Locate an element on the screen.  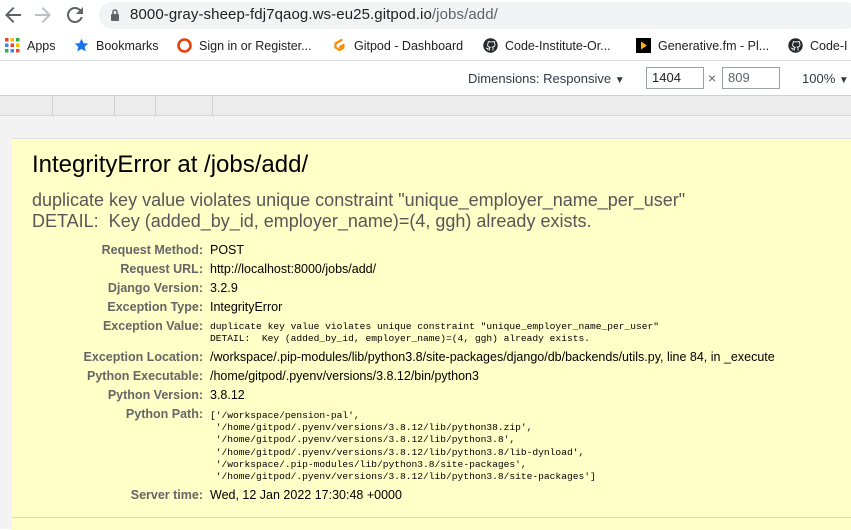
bookmark-gitpod: Gitpod - Dashboard is located at coordinates (397, 46).